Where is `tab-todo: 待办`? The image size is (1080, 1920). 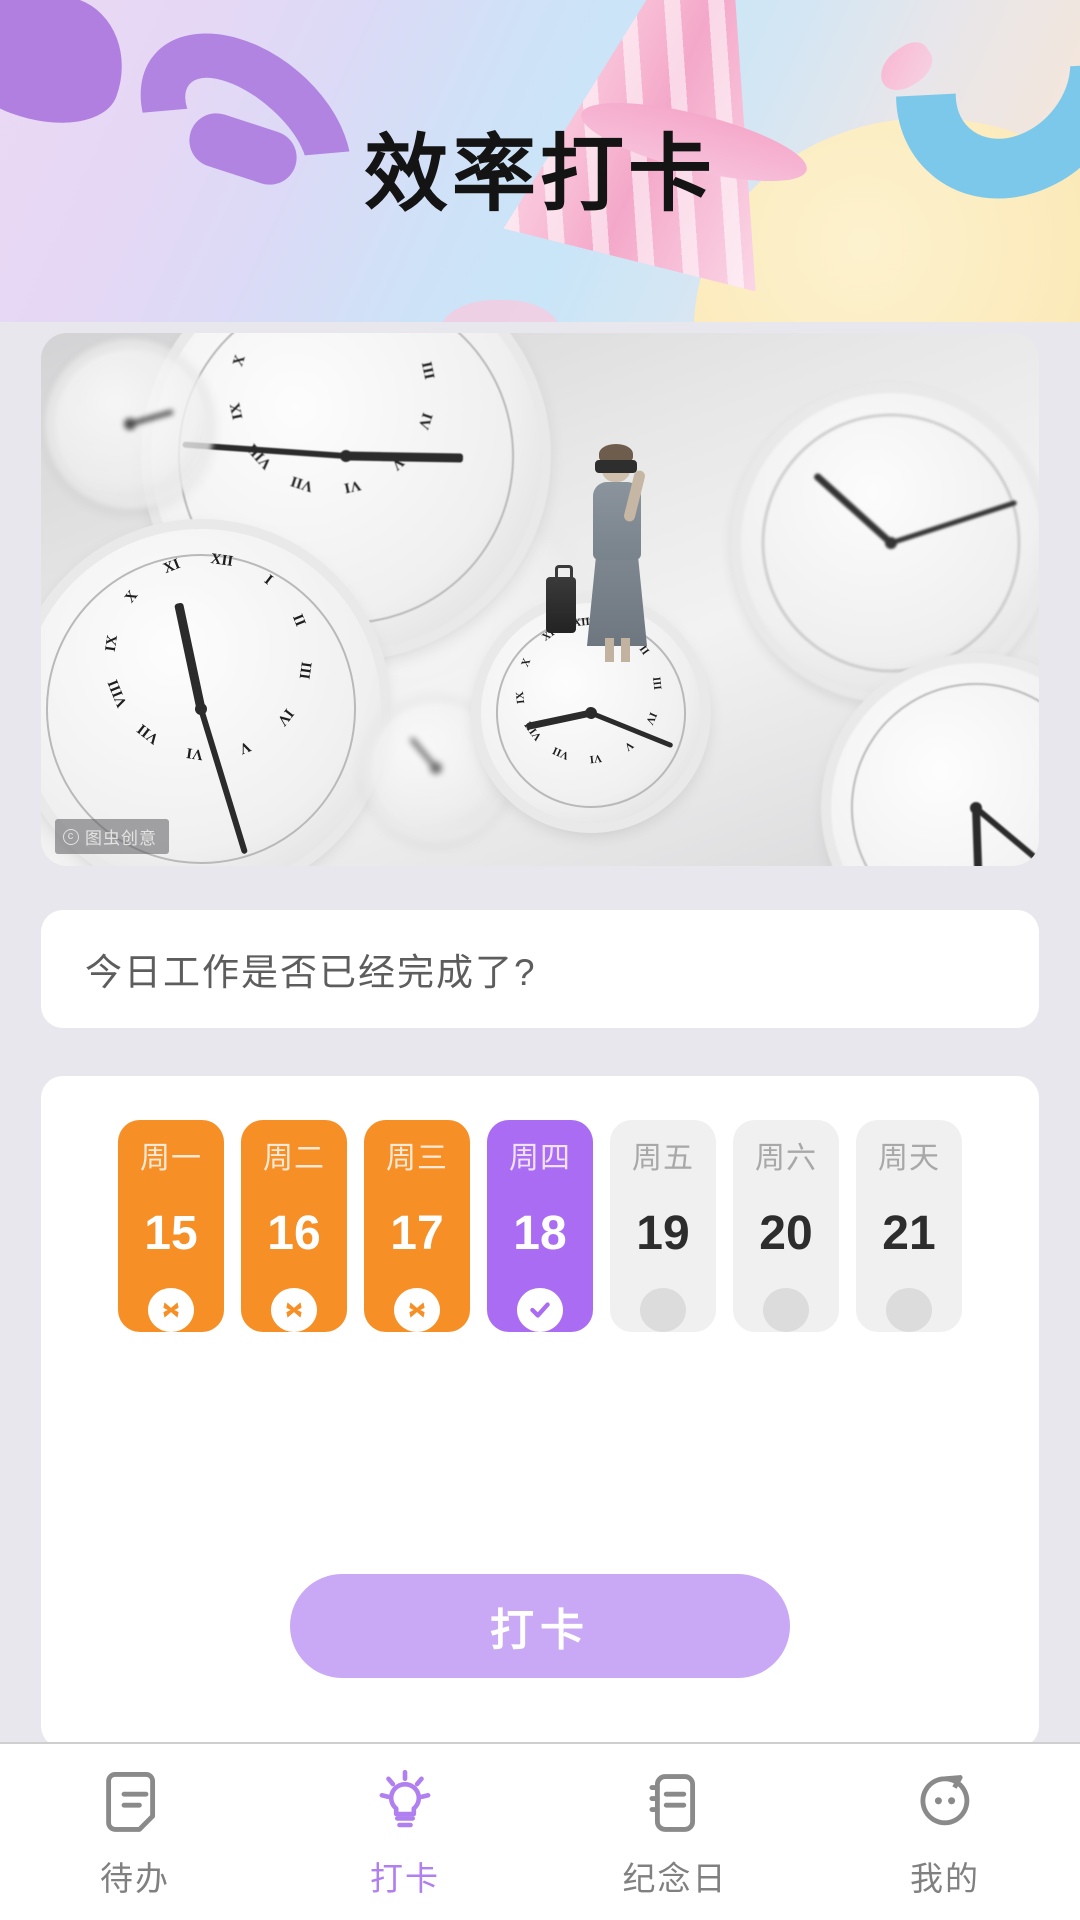
tab-todo: 待办 is located at coordinates (135, 1832).